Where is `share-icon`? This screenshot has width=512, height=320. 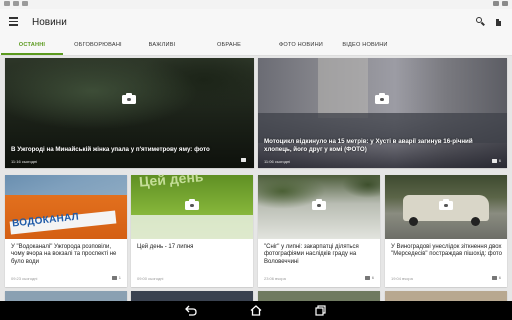 share-icon is located at coordinates (497, 22).